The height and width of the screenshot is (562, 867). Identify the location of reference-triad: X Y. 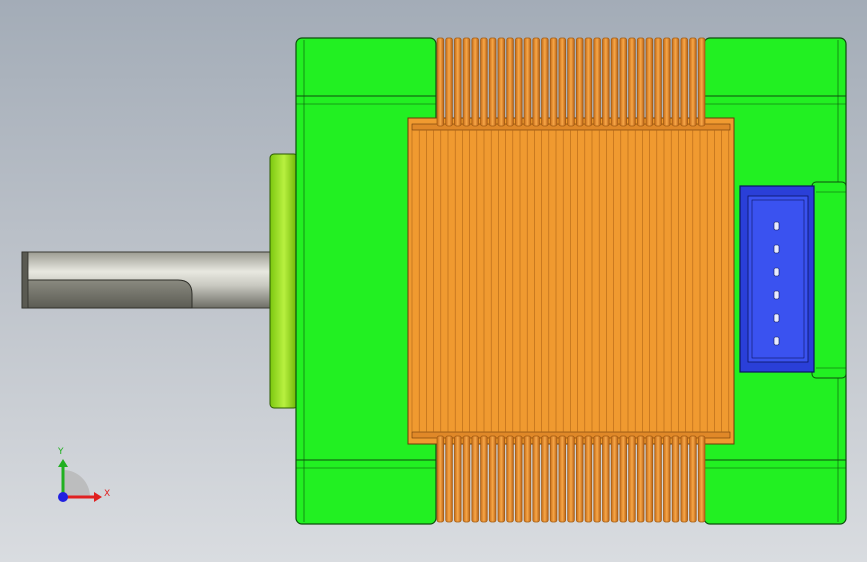
(83, 474).